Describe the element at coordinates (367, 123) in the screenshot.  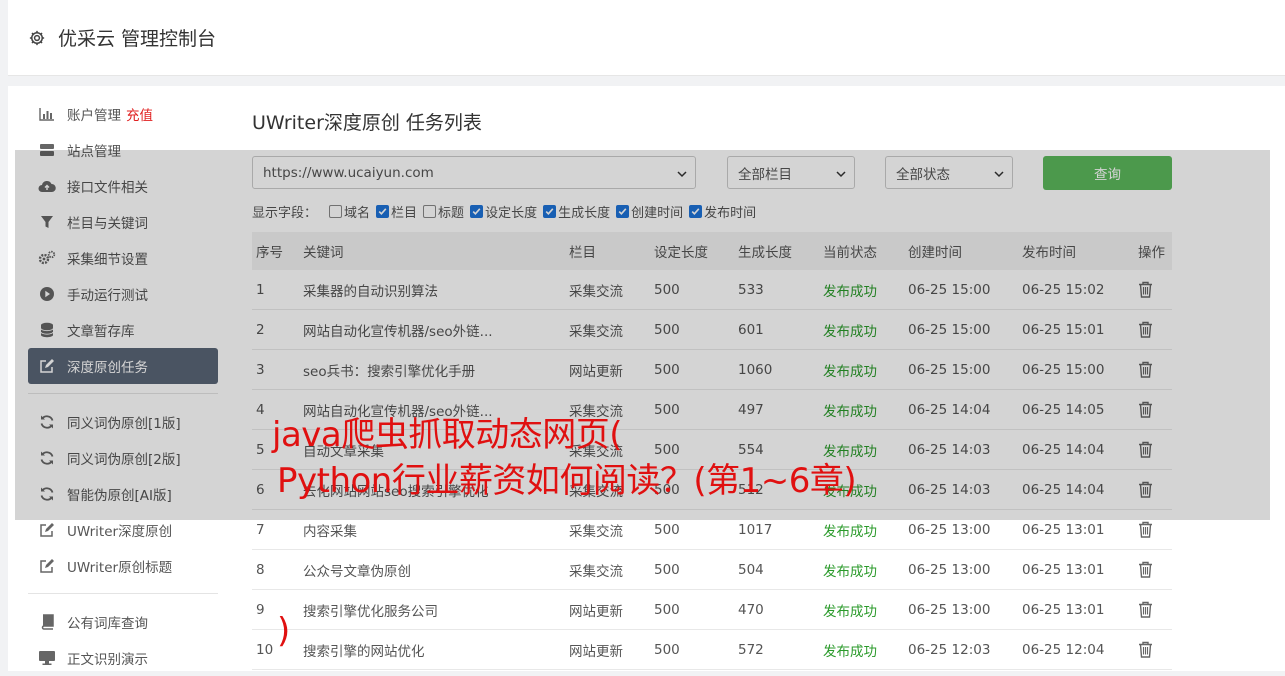
I see `page-title: UWriter深度原创 任务列表` at that location.